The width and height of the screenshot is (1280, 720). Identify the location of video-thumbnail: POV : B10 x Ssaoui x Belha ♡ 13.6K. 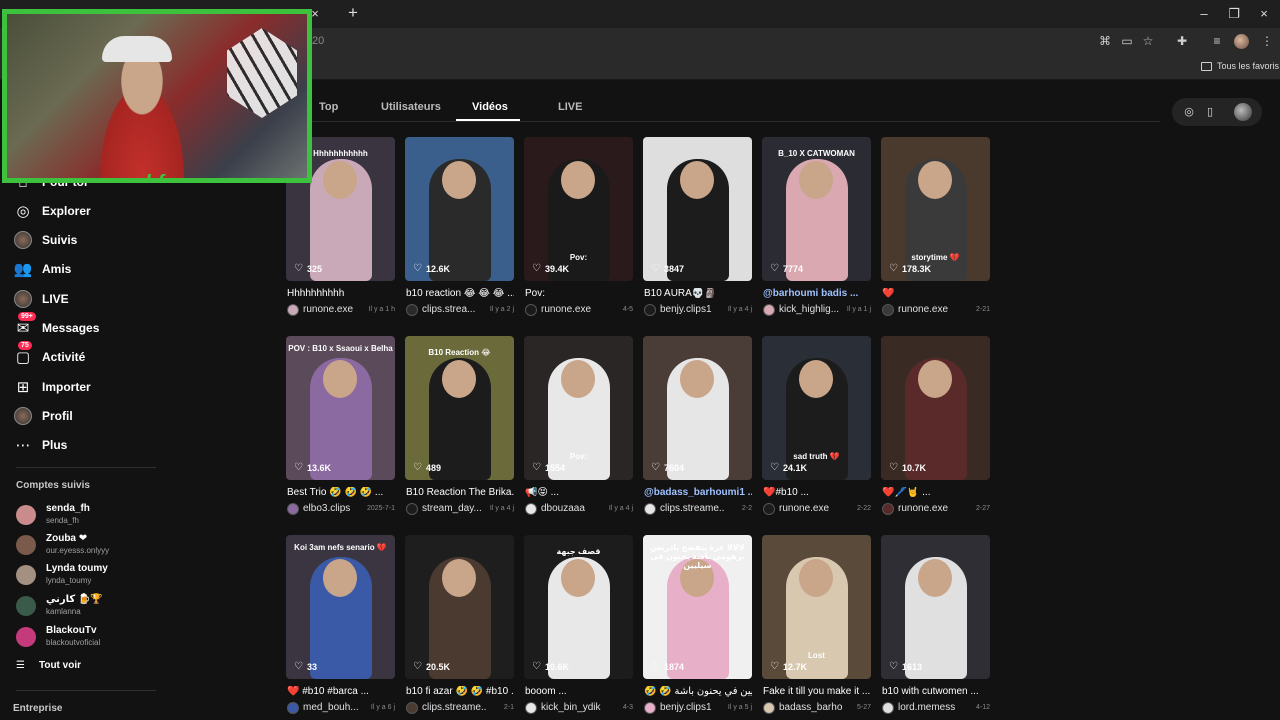
(340, 408).